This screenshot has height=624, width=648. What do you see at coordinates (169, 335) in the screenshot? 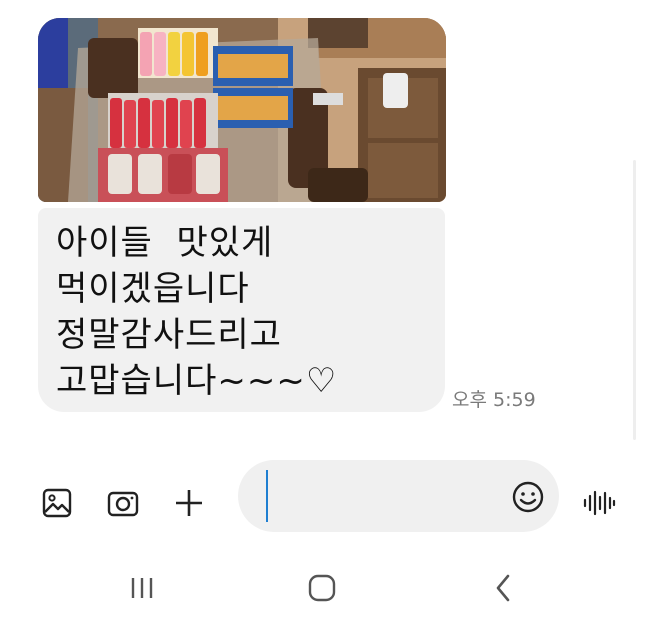
I see `message-line-3: 정말감사드리고` at bounding box center [169, 335].